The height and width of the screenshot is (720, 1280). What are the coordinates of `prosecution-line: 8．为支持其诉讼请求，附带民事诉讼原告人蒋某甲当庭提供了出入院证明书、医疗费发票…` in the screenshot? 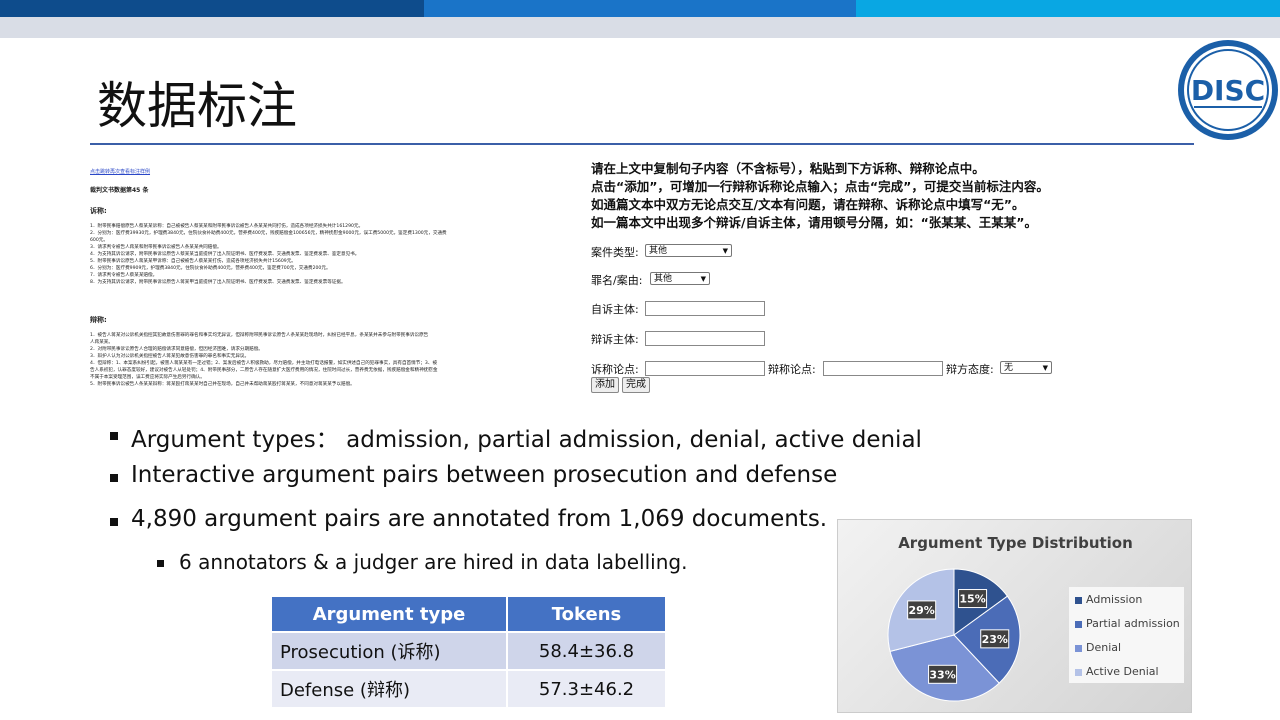 It's located at (218, 282).